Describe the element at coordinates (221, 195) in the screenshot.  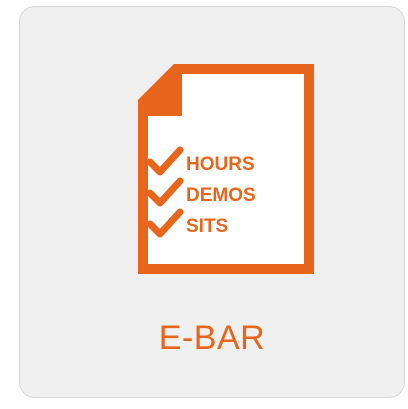
I see `checklist-item-demos: DEMOS` at that location.